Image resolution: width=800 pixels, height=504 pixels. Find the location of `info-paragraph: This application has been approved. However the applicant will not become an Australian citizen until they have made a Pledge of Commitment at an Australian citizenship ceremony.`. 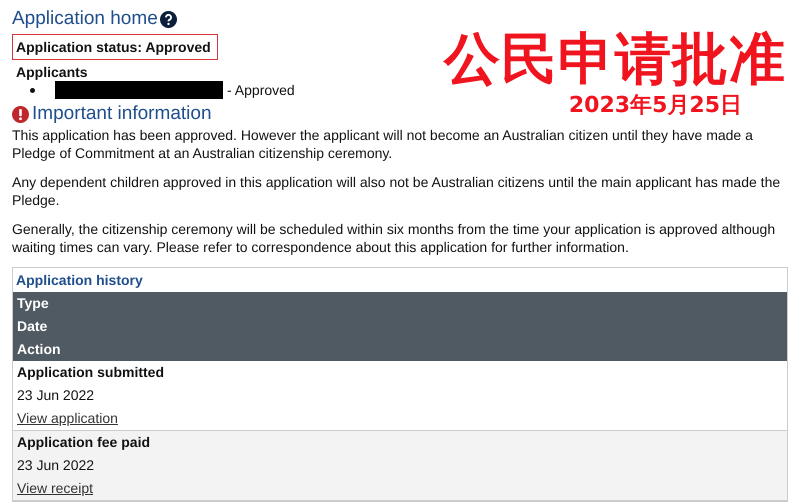

info-paragraph: This application has been approved. However the applicant will not become an Australian citizen until they have made a Pledge of Commitment at an Australian citizenship ceremony. is located at coordinates (383, 144).